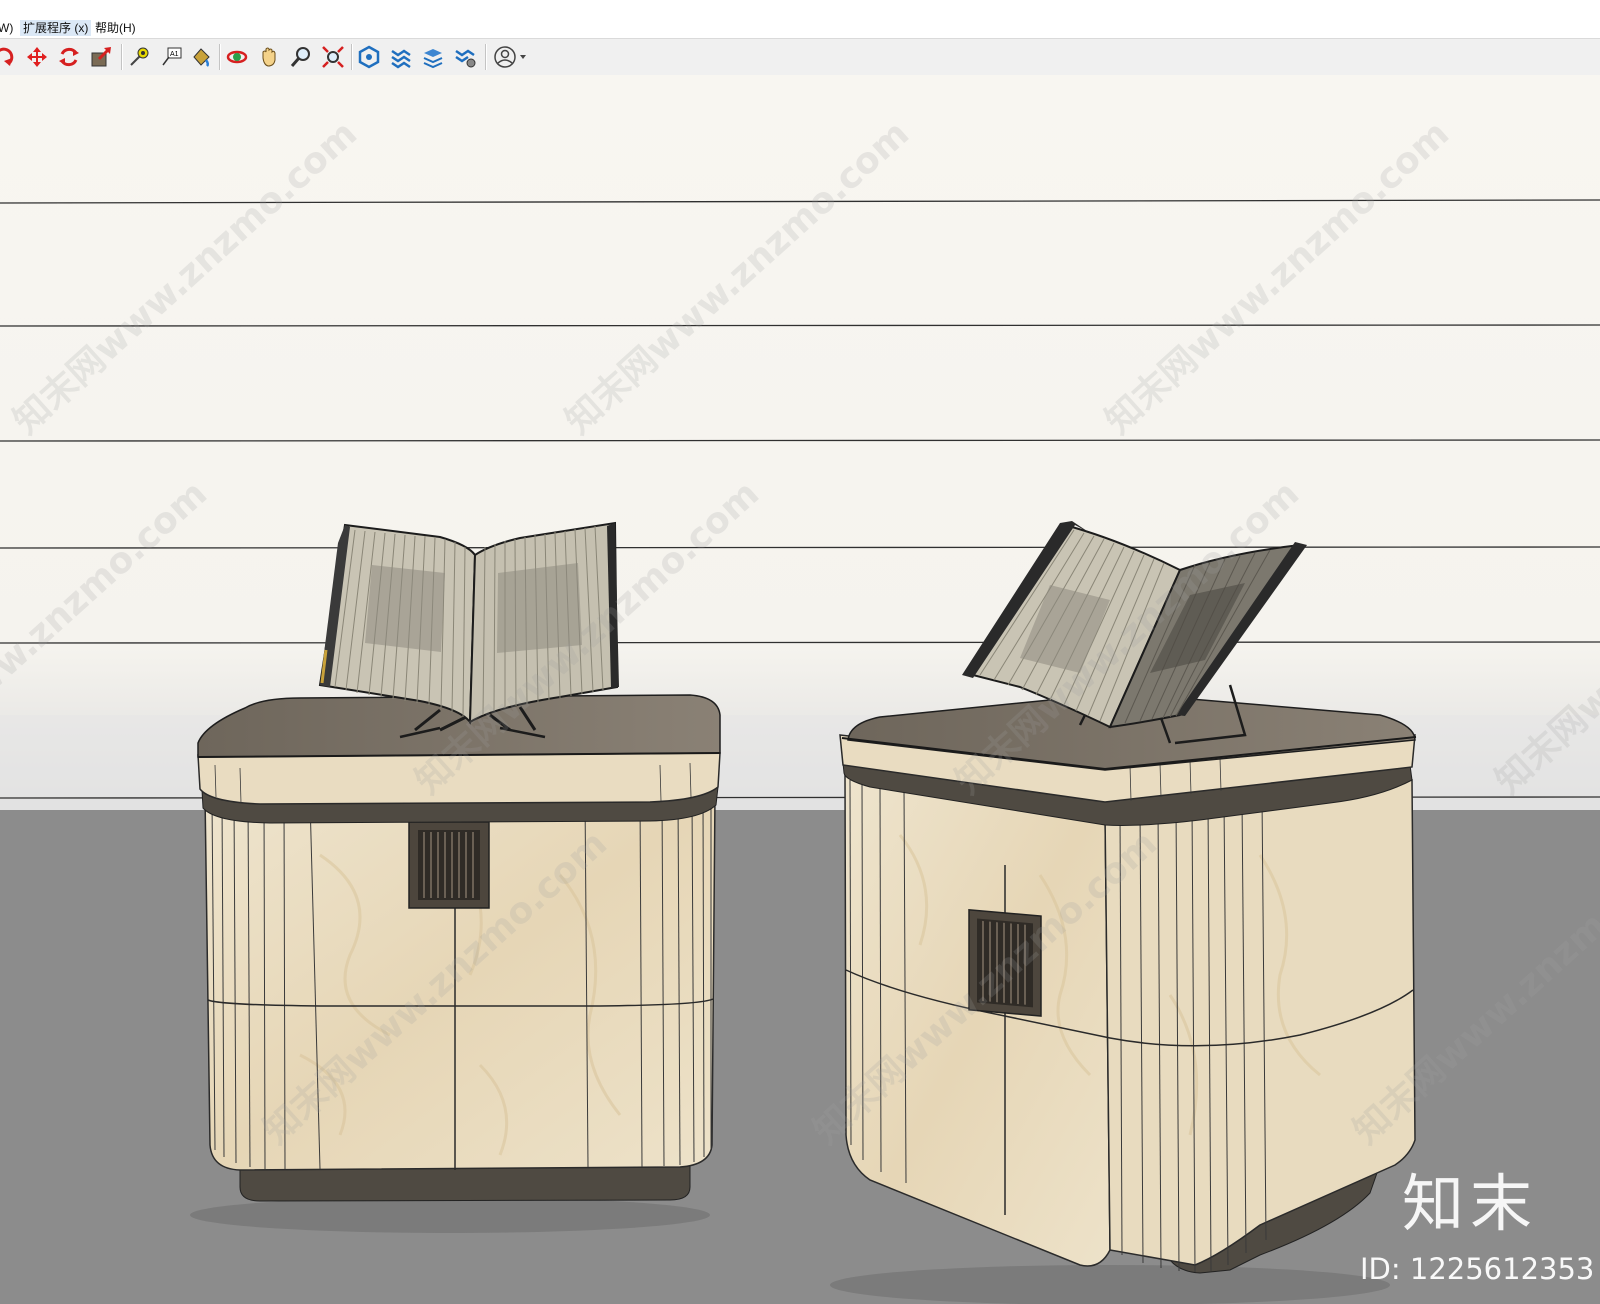  What do you see at coordinates (115, 28) in the screenshot?
I see `menu-help: 帮助(H)` at bounding box center [115, 28].